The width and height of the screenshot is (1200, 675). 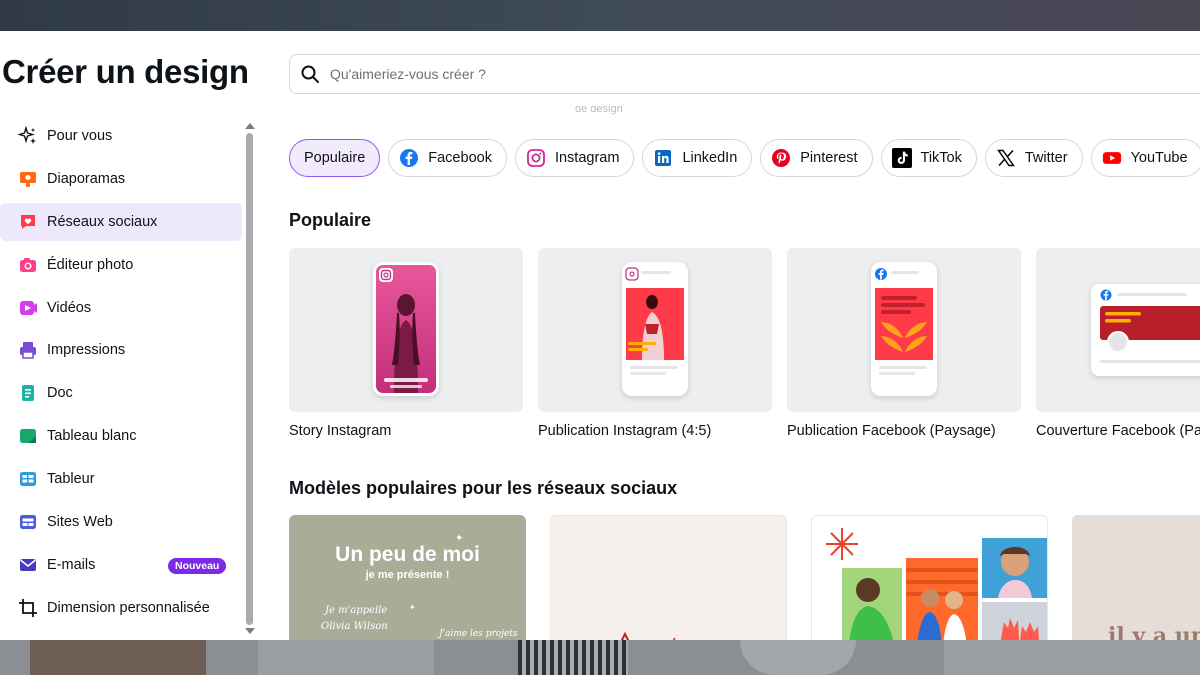 I want to click on template-script-line-3: J'aime les projets, so click(x=478, y=634).